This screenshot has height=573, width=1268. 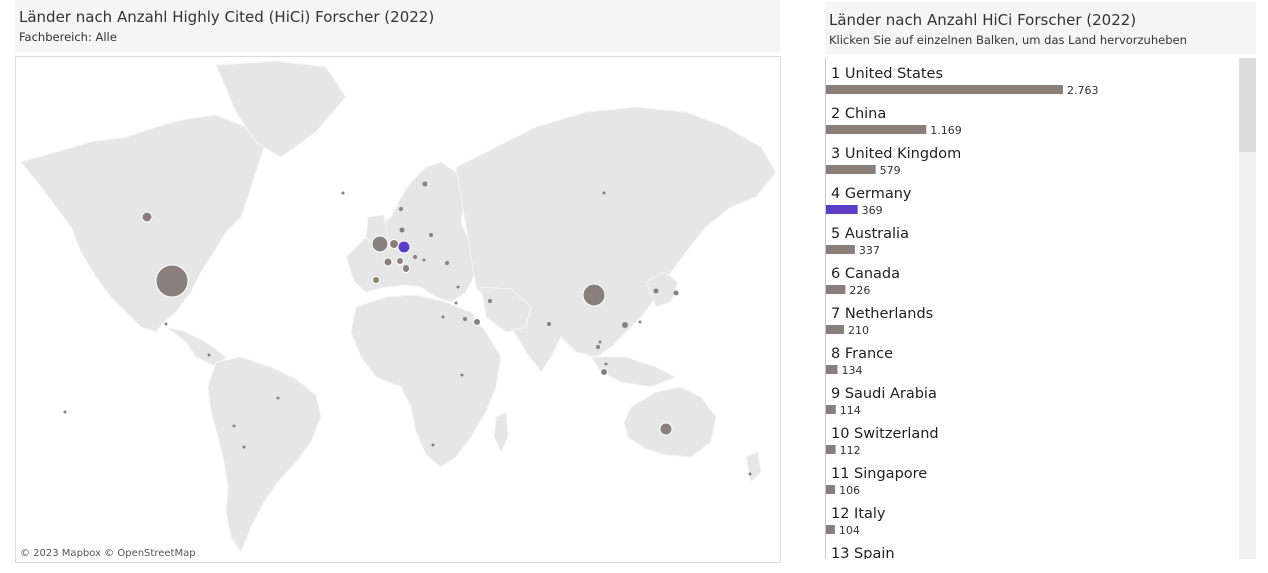 I want to click on bar-row: 2 China 1.169, so click(x=894, y=121).